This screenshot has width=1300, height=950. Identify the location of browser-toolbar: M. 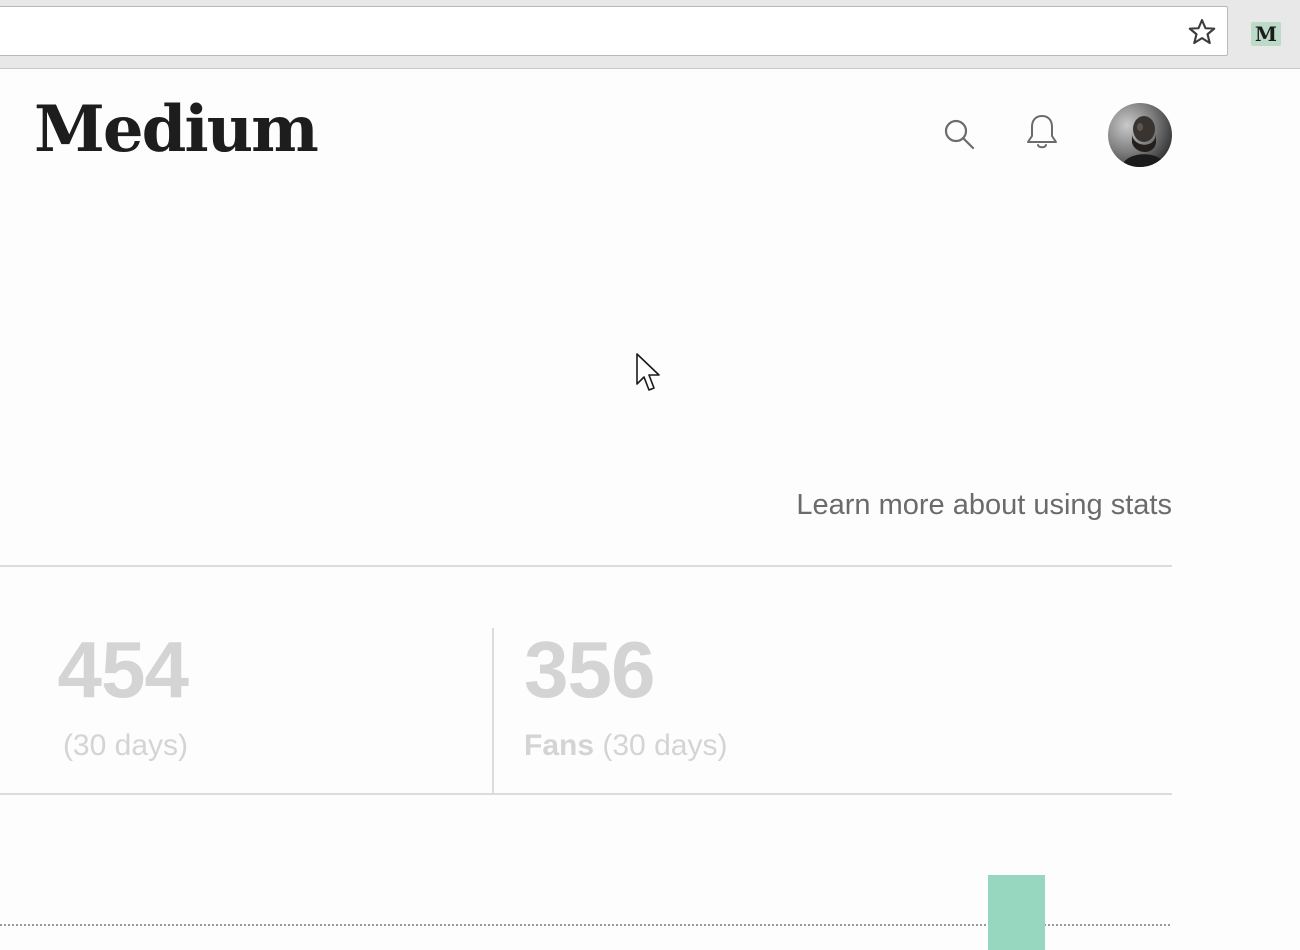
(650, 34).